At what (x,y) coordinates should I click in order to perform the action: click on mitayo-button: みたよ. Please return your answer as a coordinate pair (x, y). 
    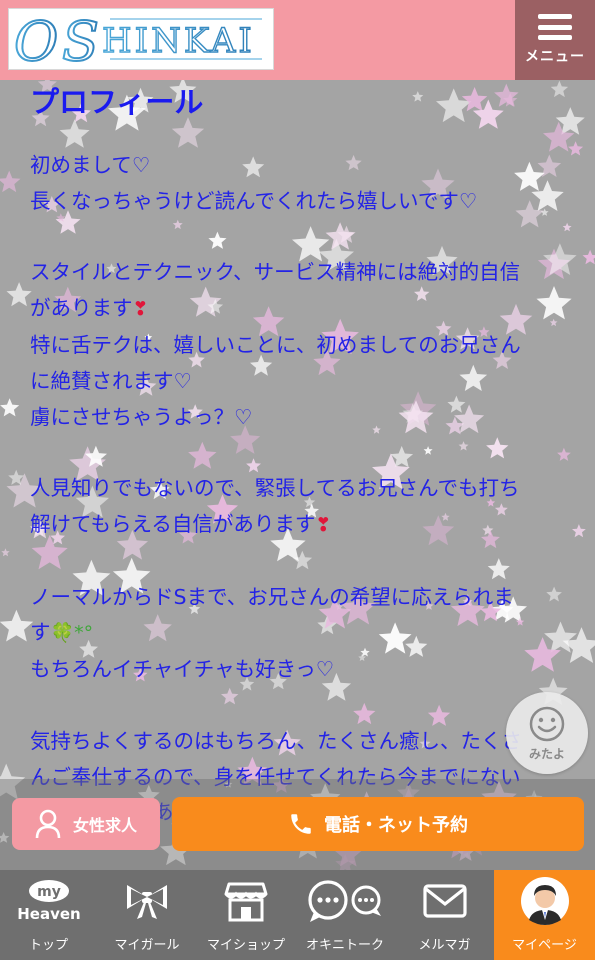
    Looking at the image, I should click on (547, 733).